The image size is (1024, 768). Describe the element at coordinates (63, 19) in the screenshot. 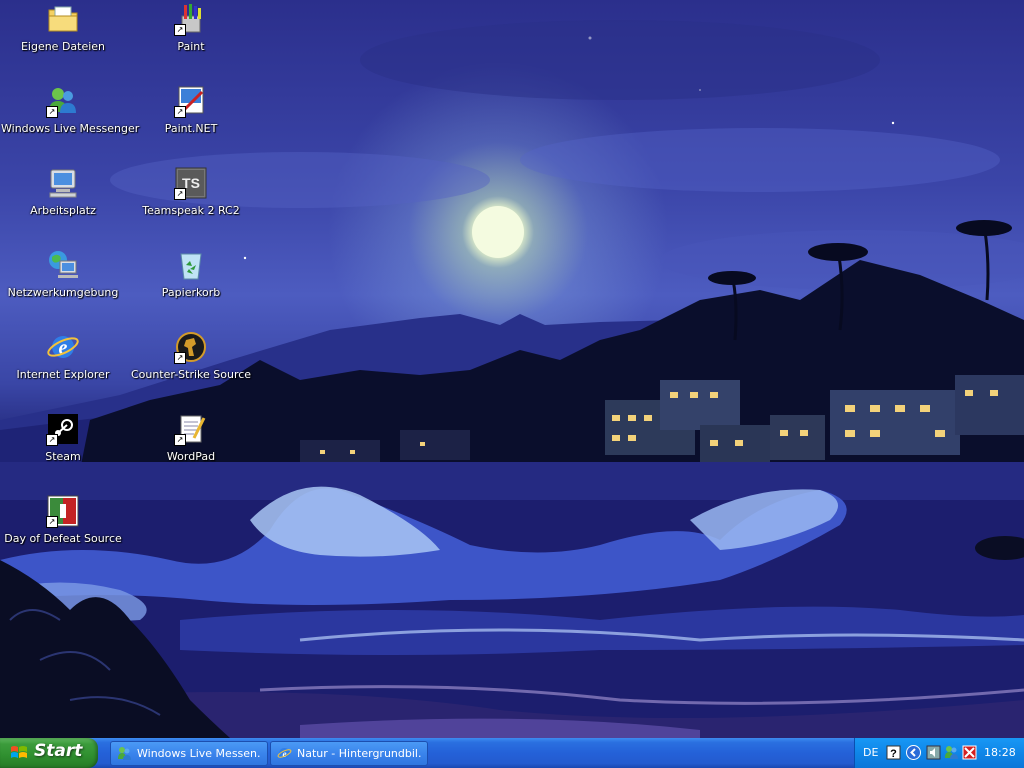

I see `folder-documents-icon` at that location.